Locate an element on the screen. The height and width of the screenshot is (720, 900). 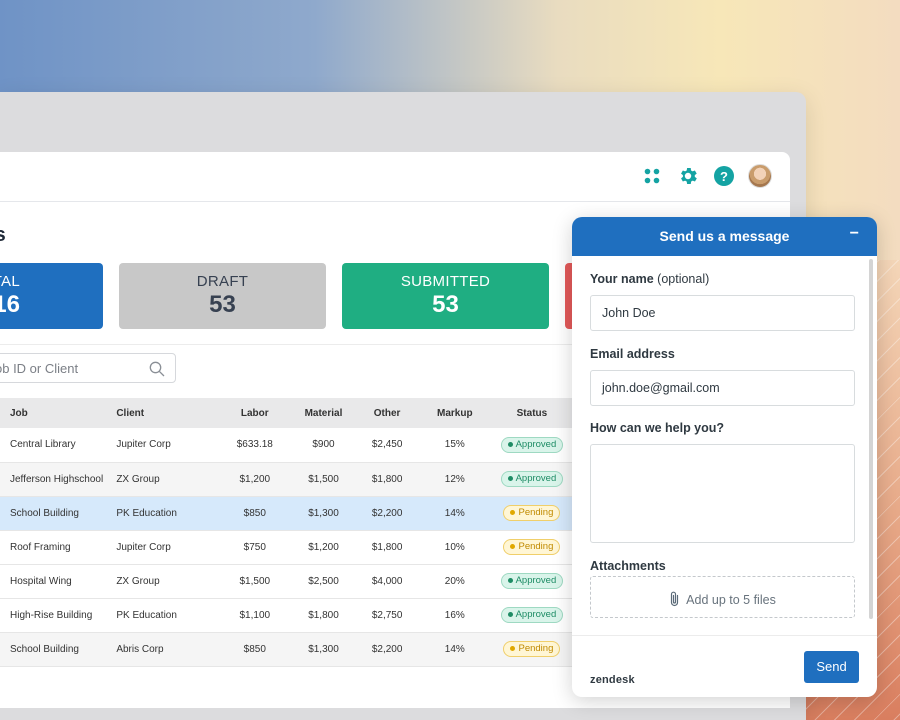
cell-labor: $750 is located at coordinates (254, 547).